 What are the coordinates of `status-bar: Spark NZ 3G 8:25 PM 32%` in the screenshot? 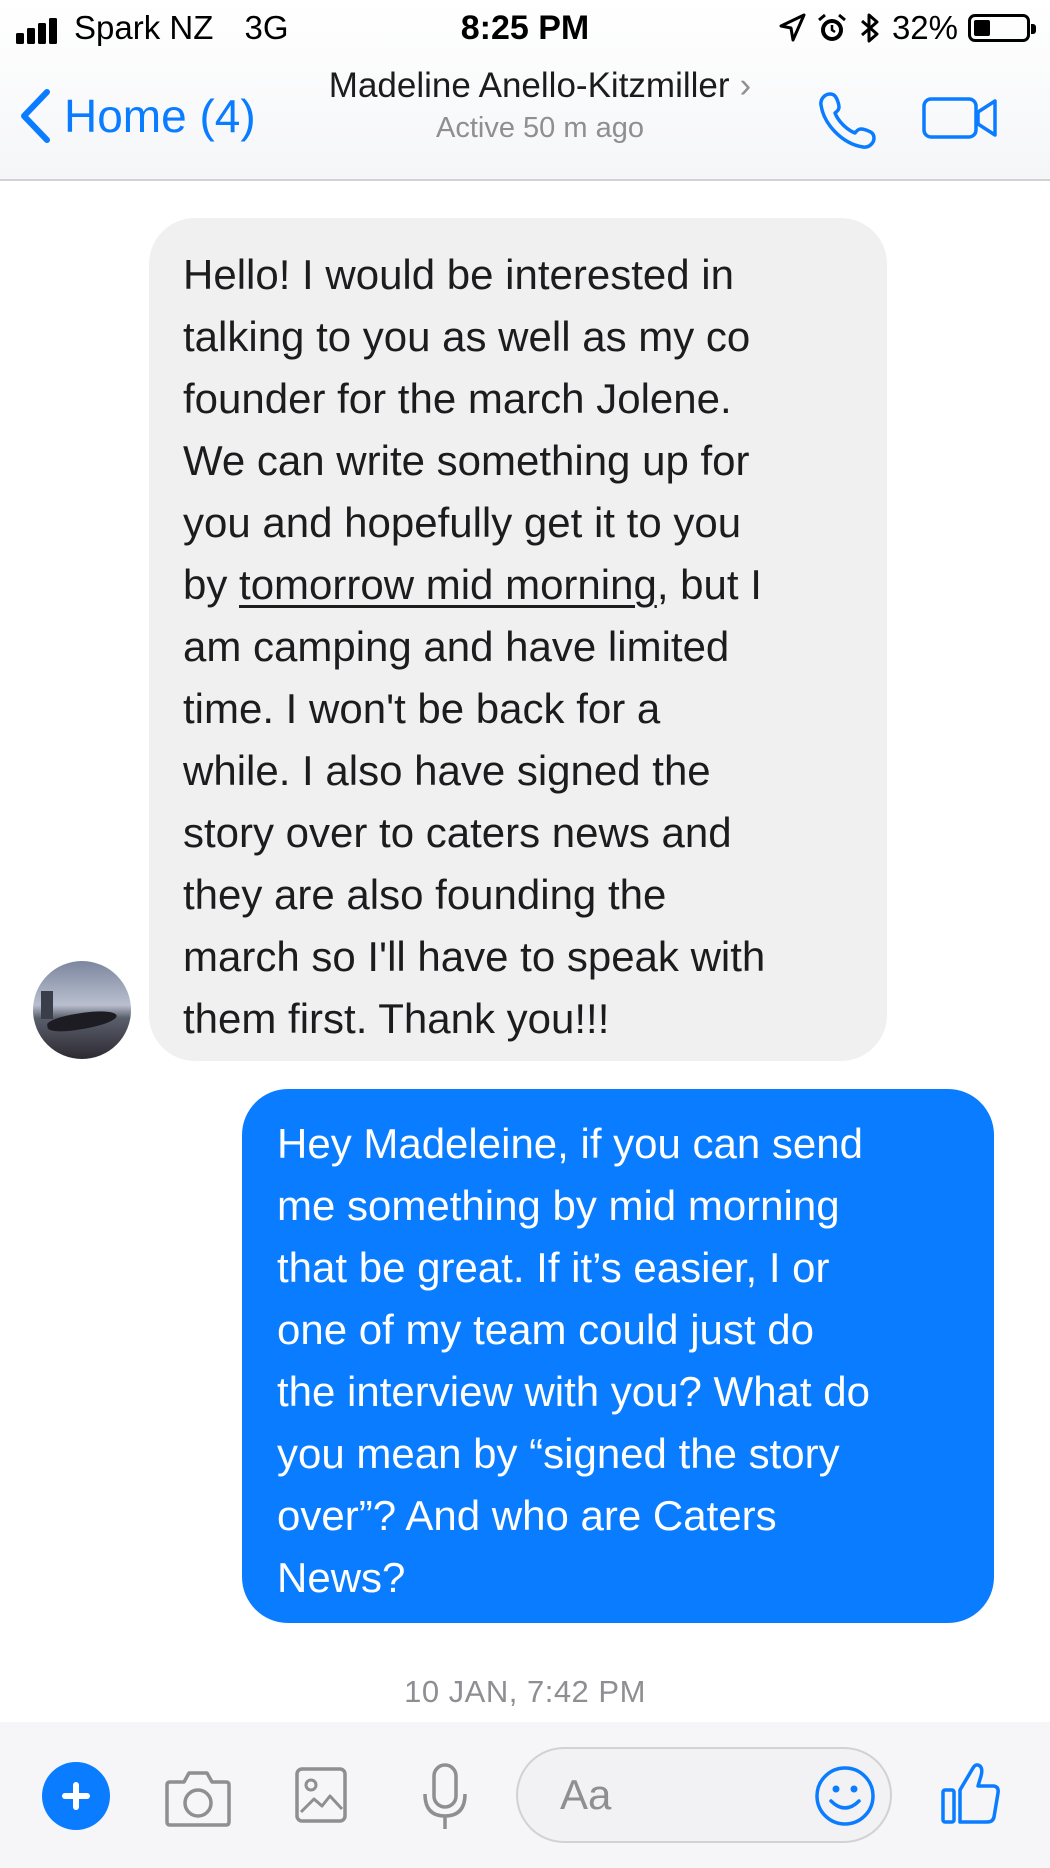 It's located at (525, 28).